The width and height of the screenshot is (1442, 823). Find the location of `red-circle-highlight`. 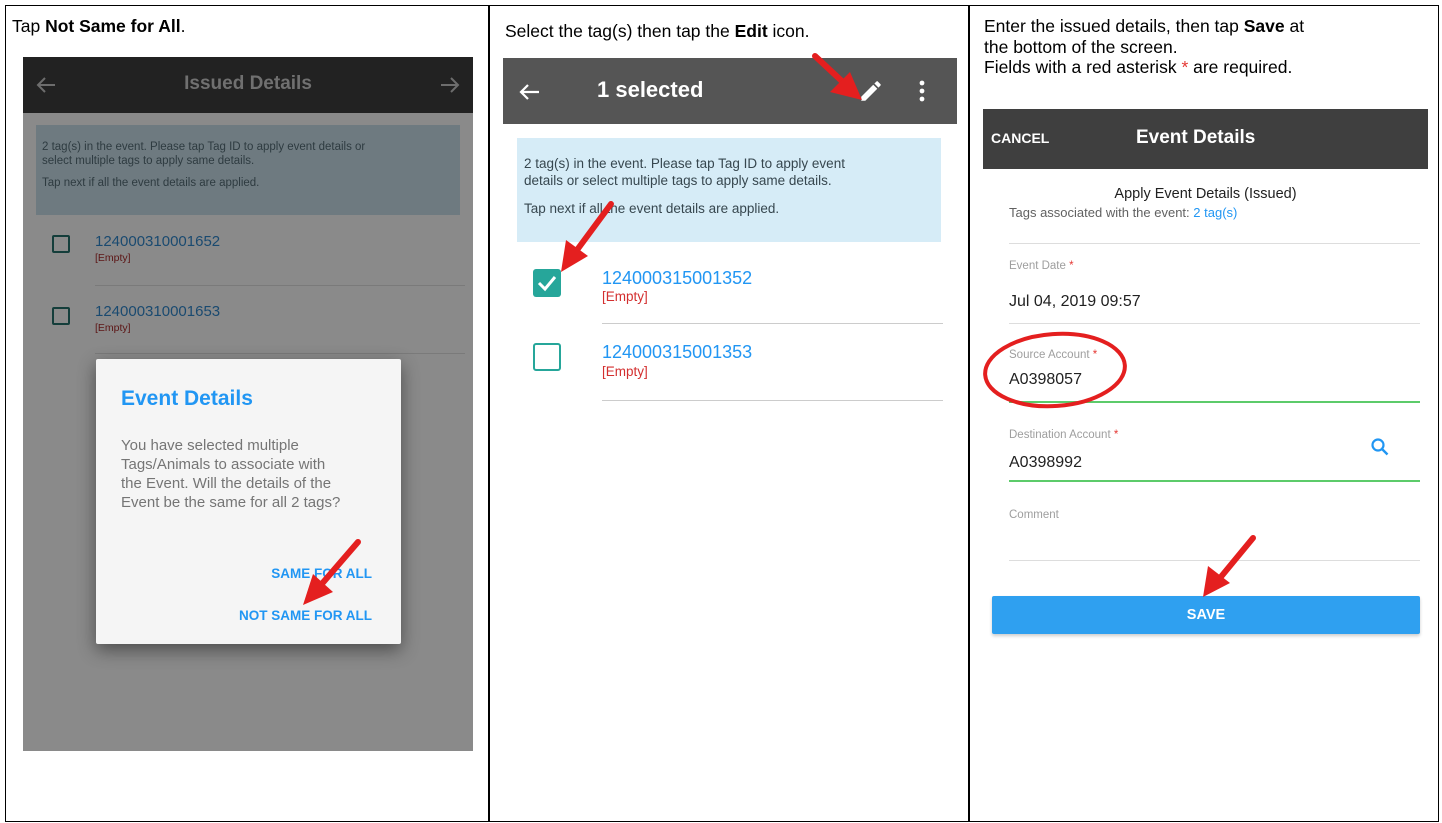

red-circle-highlight is located at coordinates (1055, 370).